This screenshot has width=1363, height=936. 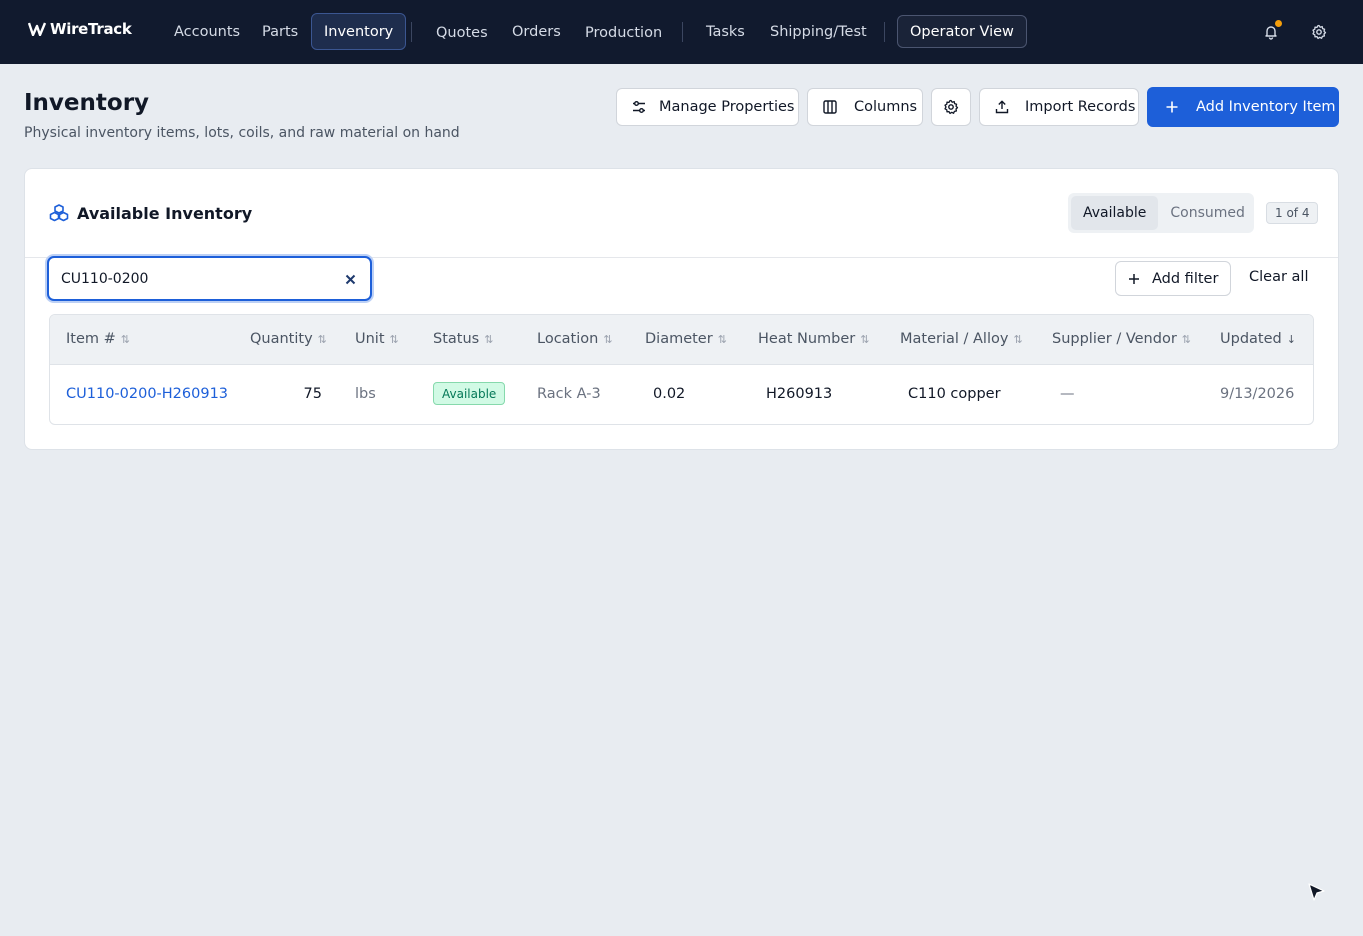 I want to click on result-count-badge: 1 of 4, so click(x=1292, y=213).